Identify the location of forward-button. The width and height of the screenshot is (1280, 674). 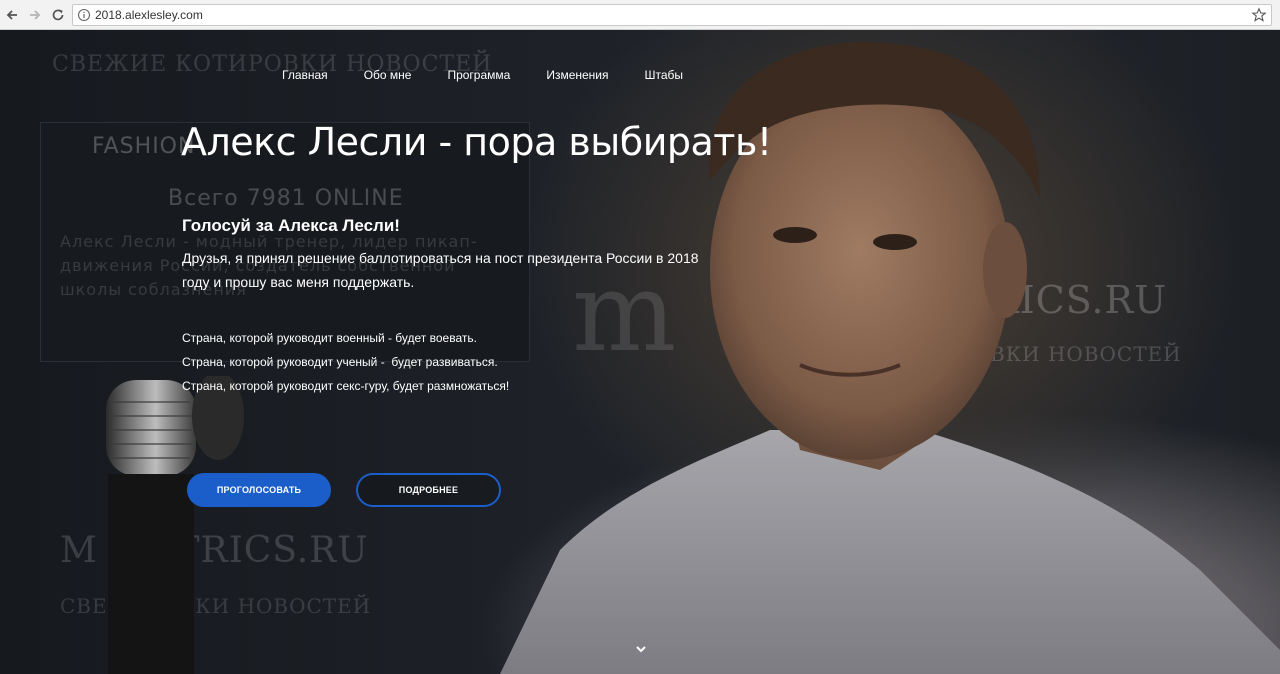
(35, 15).